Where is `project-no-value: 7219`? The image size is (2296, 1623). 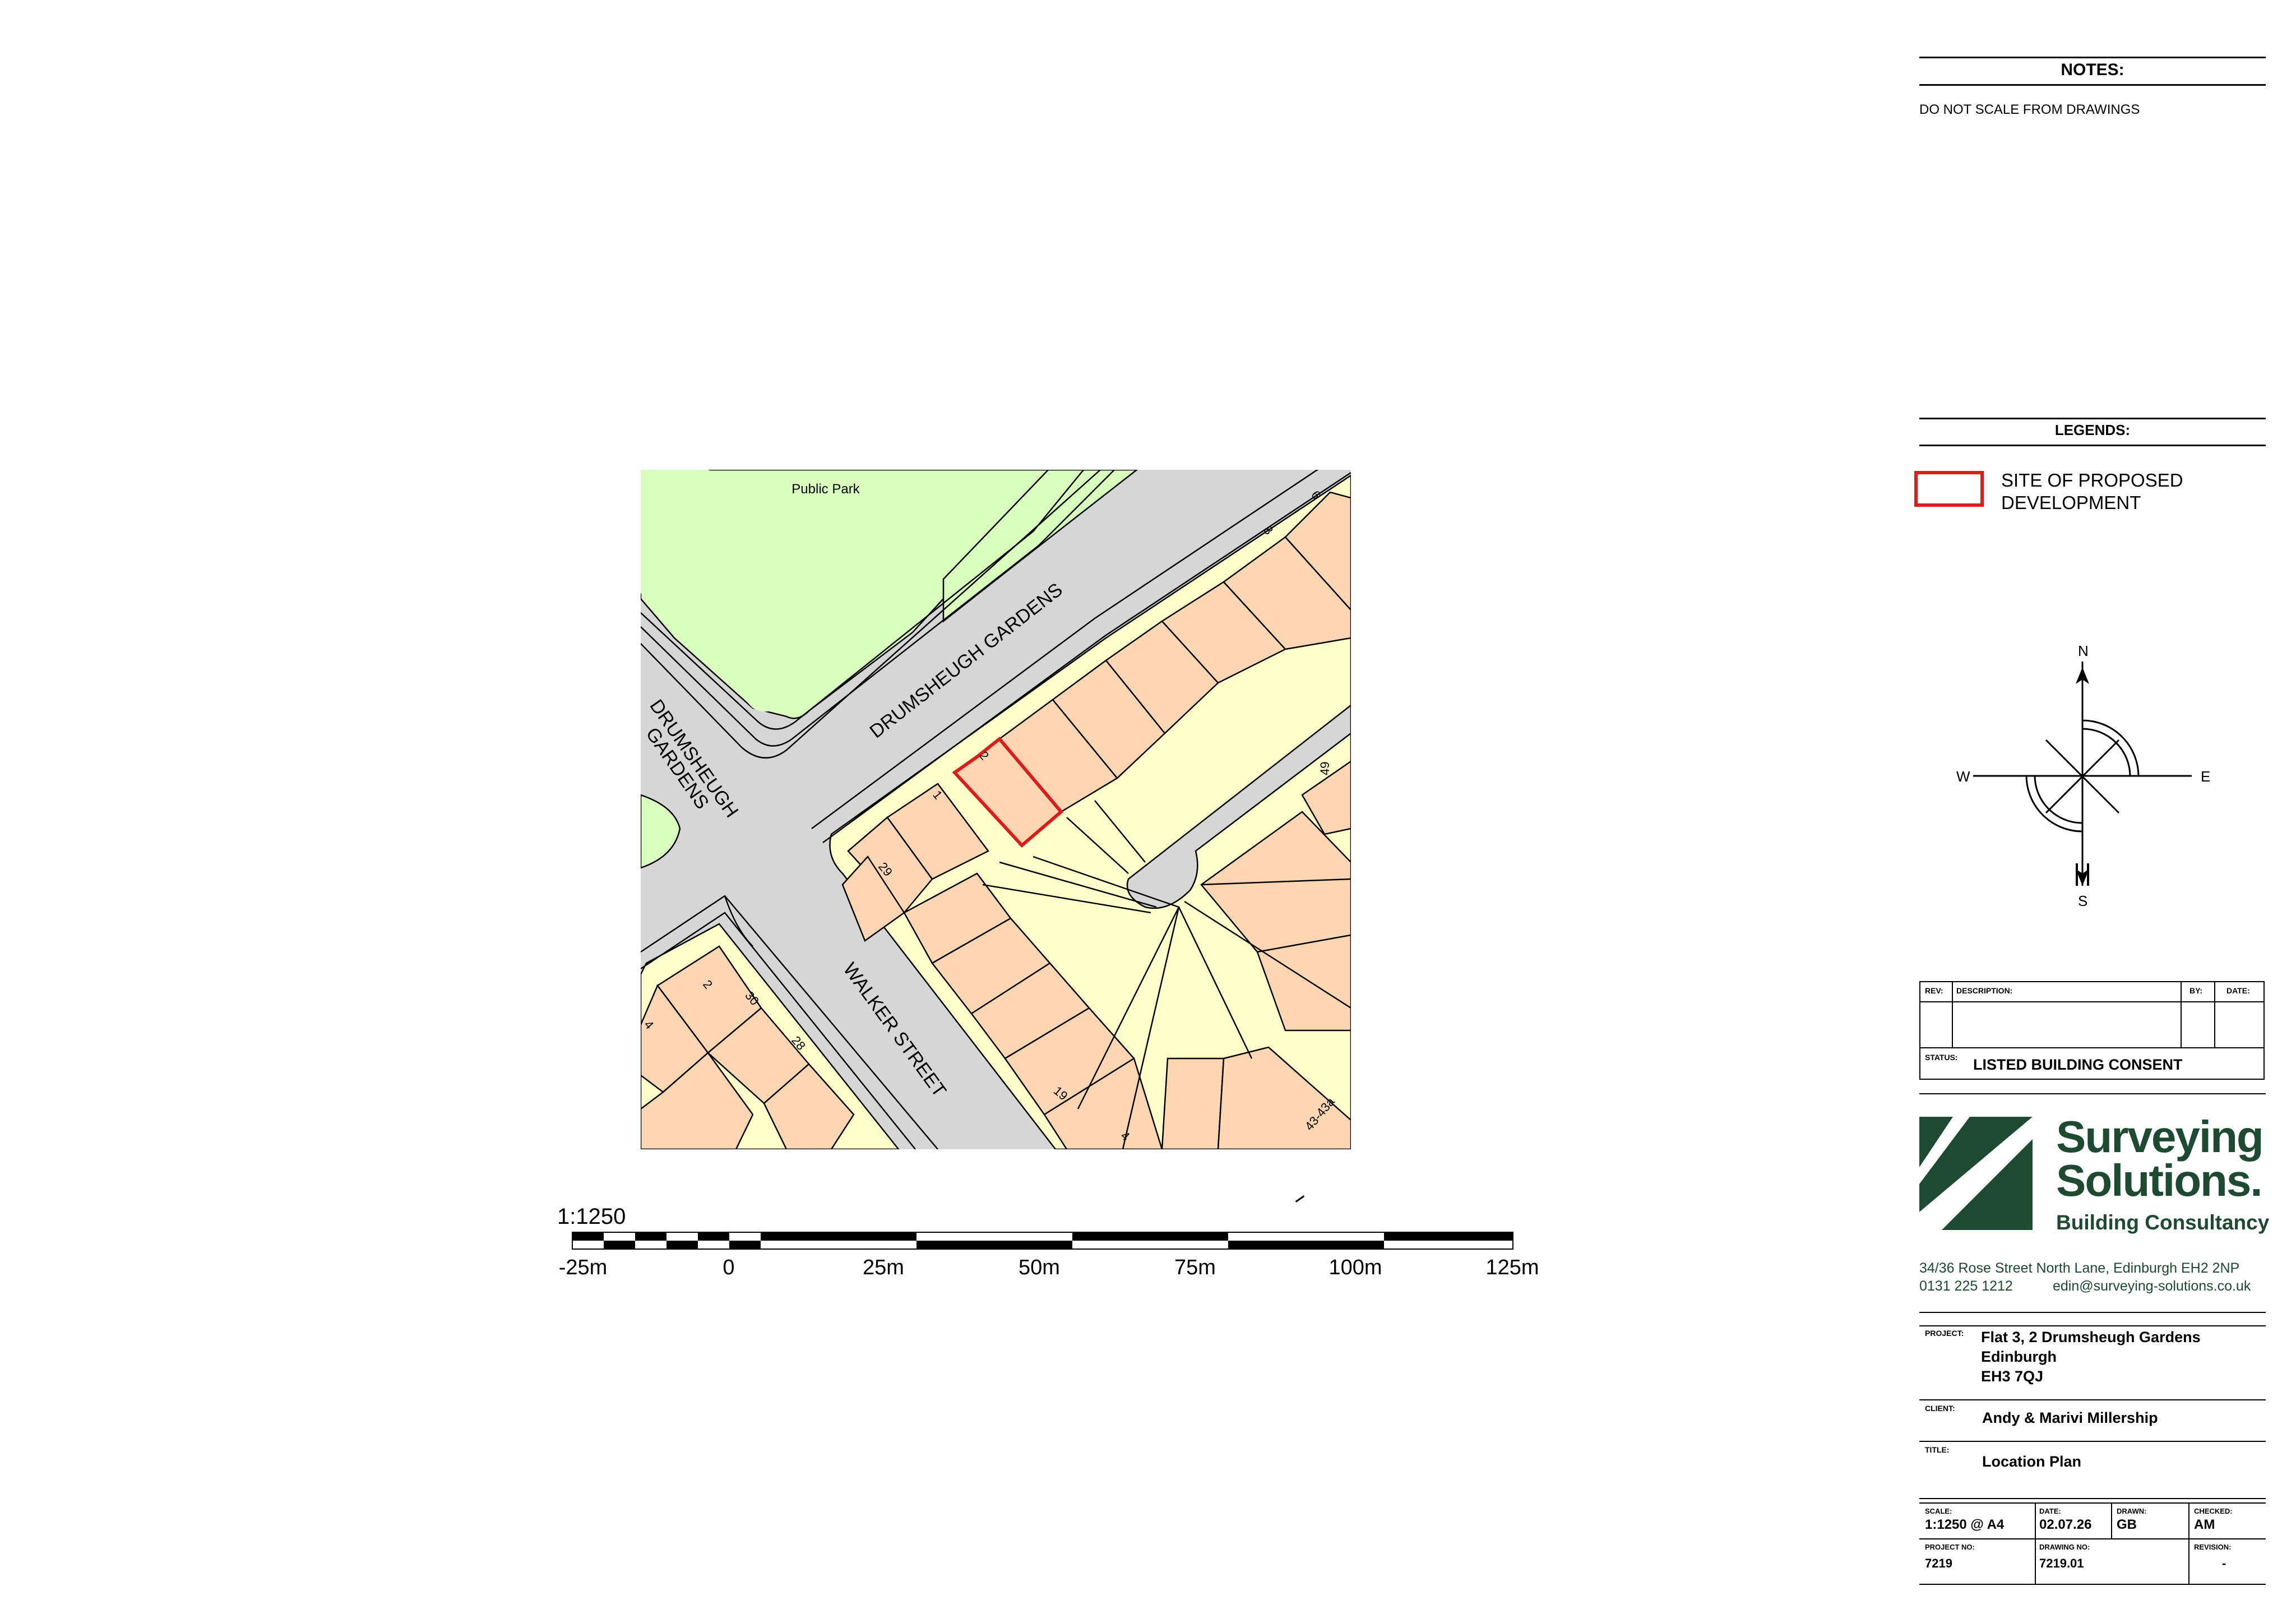
project-no-value: 7219 is located at coordinates (1938, 1563).